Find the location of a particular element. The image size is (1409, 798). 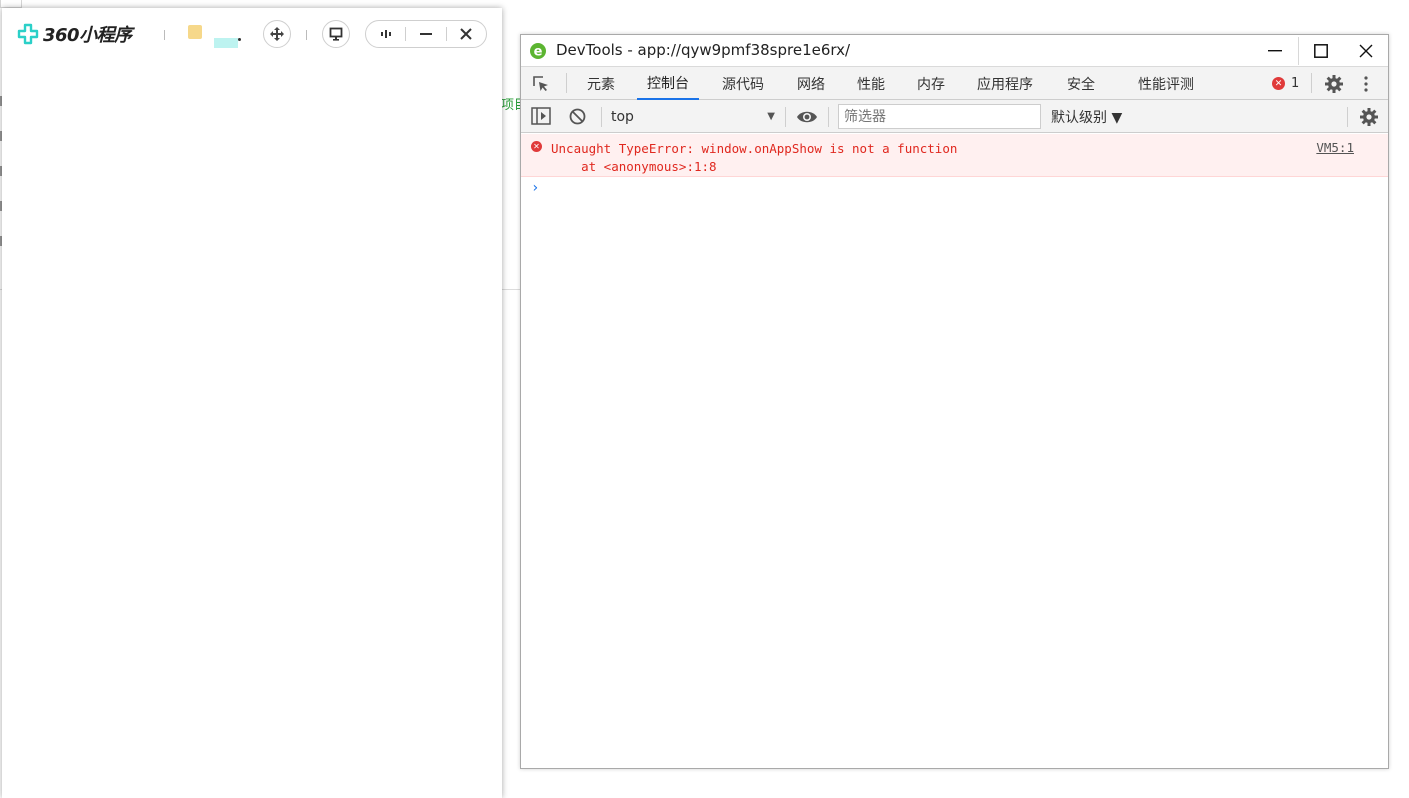

devtools-title: DevTools - app://qyw9pmf38spre1e6rx/ is located at coordinates (703, 50).